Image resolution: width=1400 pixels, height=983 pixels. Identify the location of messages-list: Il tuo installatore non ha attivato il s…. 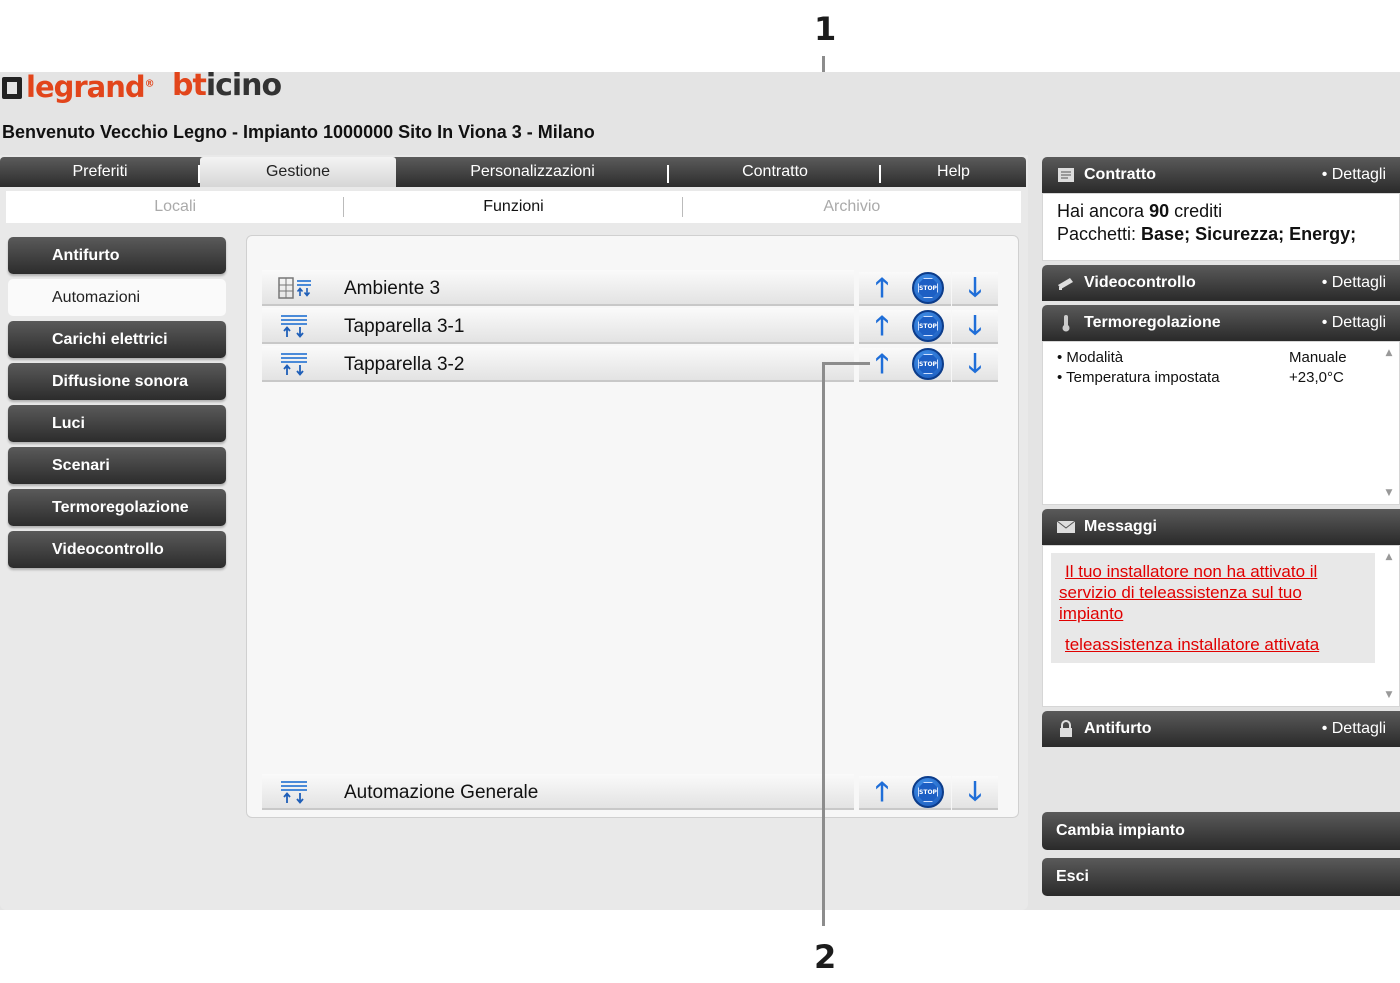
(1213, 608).